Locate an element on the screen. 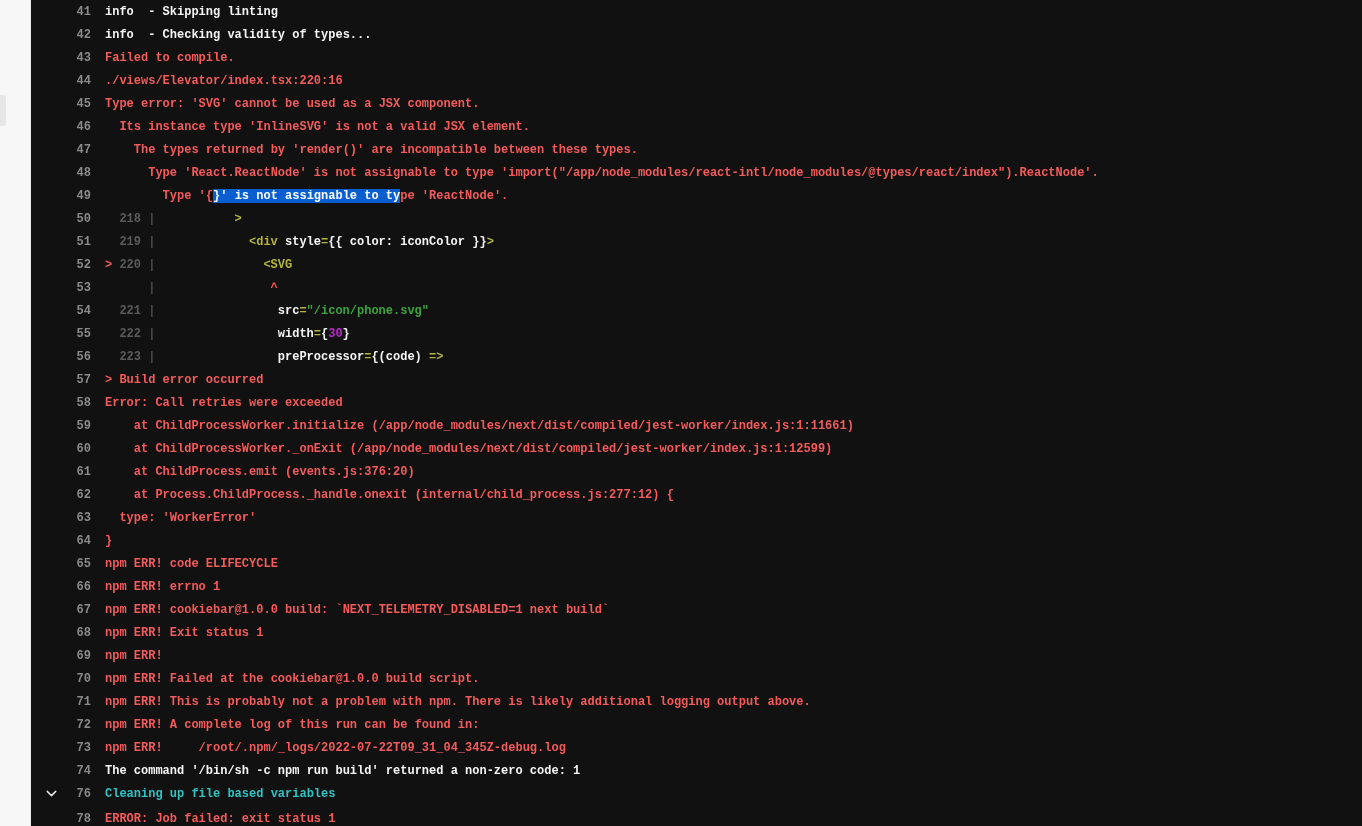 The height and width of the screenshot is (826, 1362). log-text: ERROR: Job failed: exit status 1 is located at coordinates (220, 818).